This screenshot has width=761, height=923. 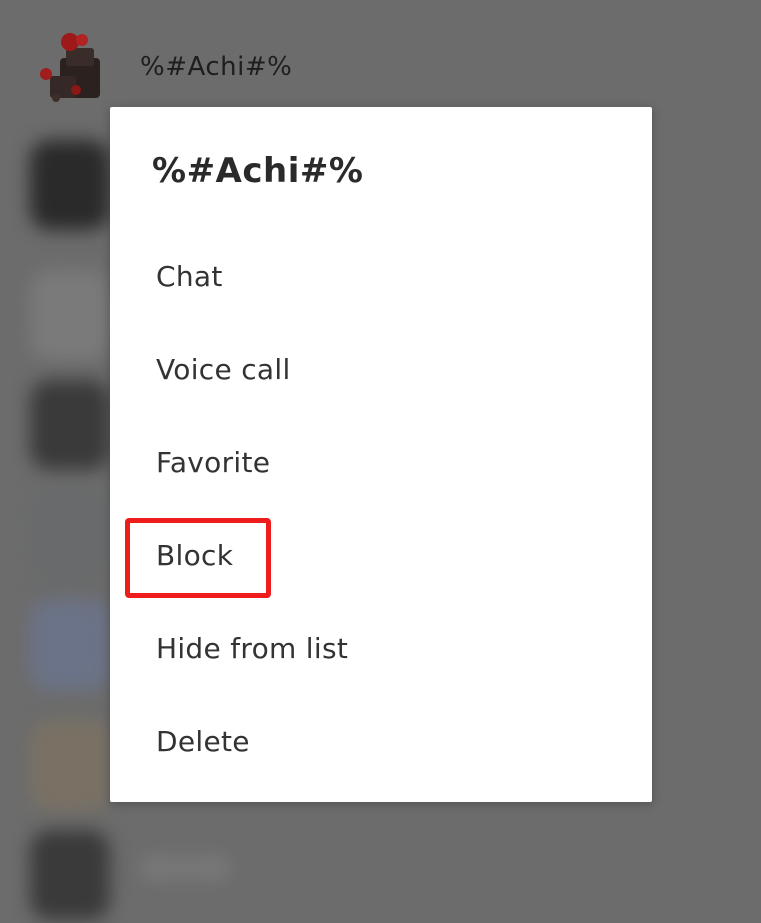 What do you see at coordinates (258, 171) in the screenshot?
I see `dialog-title: %#Achi#%` at bounding box center [258, 171].